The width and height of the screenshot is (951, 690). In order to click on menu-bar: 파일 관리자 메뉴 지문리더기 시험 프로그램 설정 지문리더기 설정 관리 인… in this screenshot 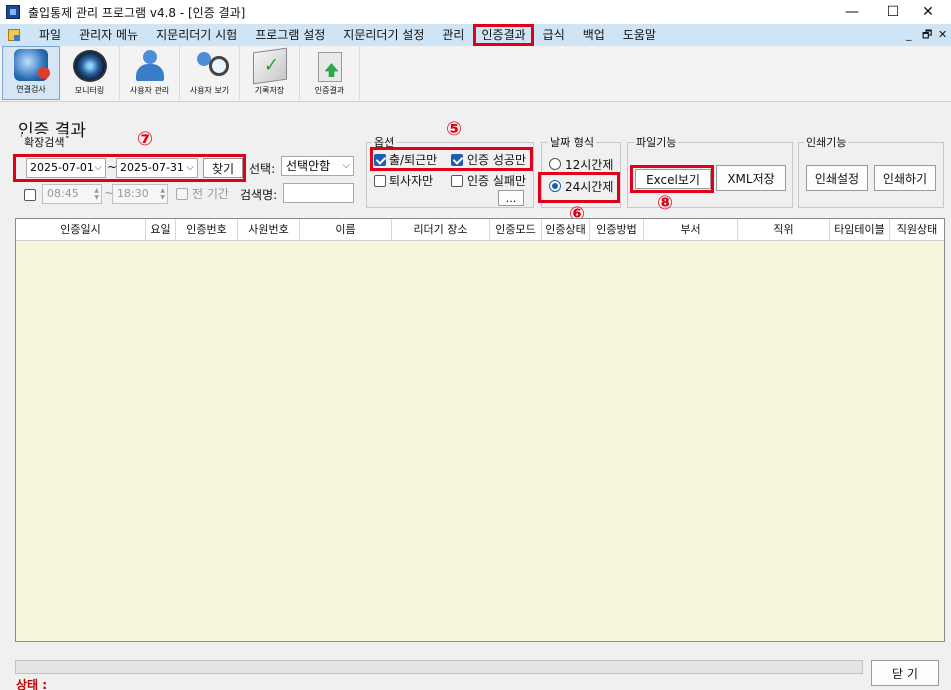, I will do `click(475, 35)`.